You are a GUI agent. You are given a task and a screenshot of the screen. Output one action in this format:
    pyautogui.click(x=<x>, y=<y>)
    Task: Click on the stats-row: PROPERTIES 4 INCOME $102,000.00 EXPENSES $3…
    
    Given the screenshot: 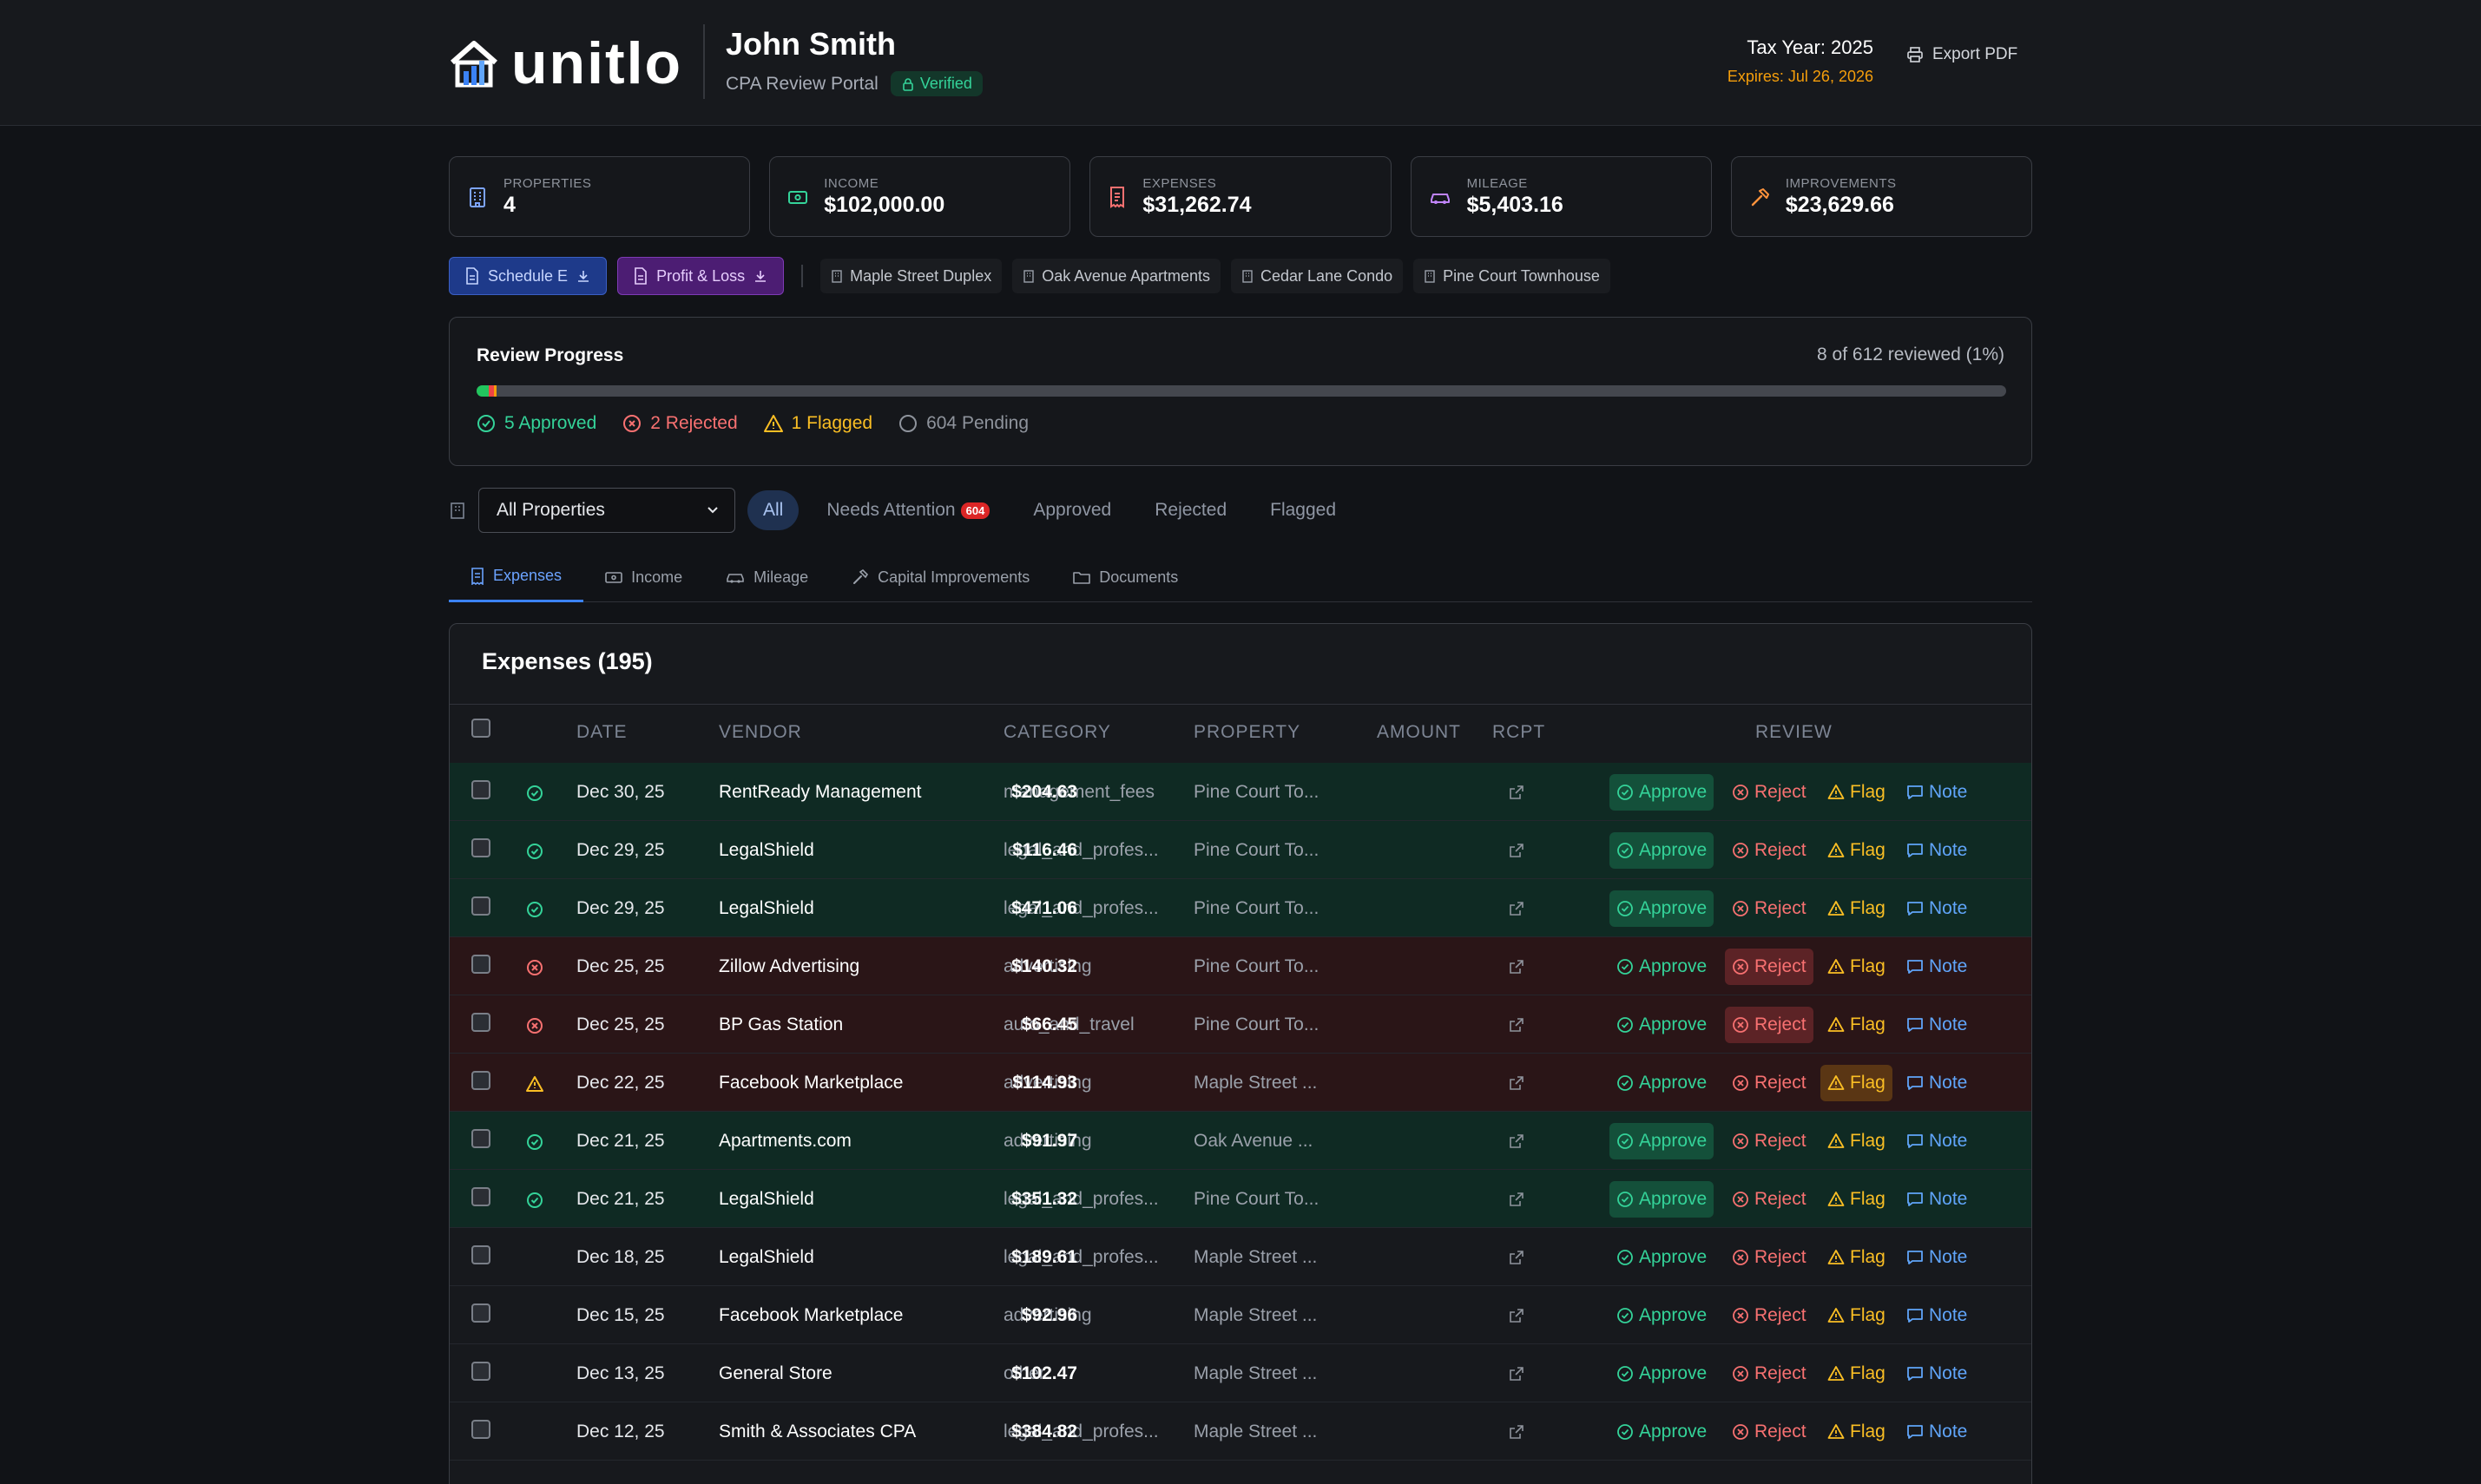 What is the action you would take?
    pyautogui.click(x=1241, y=197)
    